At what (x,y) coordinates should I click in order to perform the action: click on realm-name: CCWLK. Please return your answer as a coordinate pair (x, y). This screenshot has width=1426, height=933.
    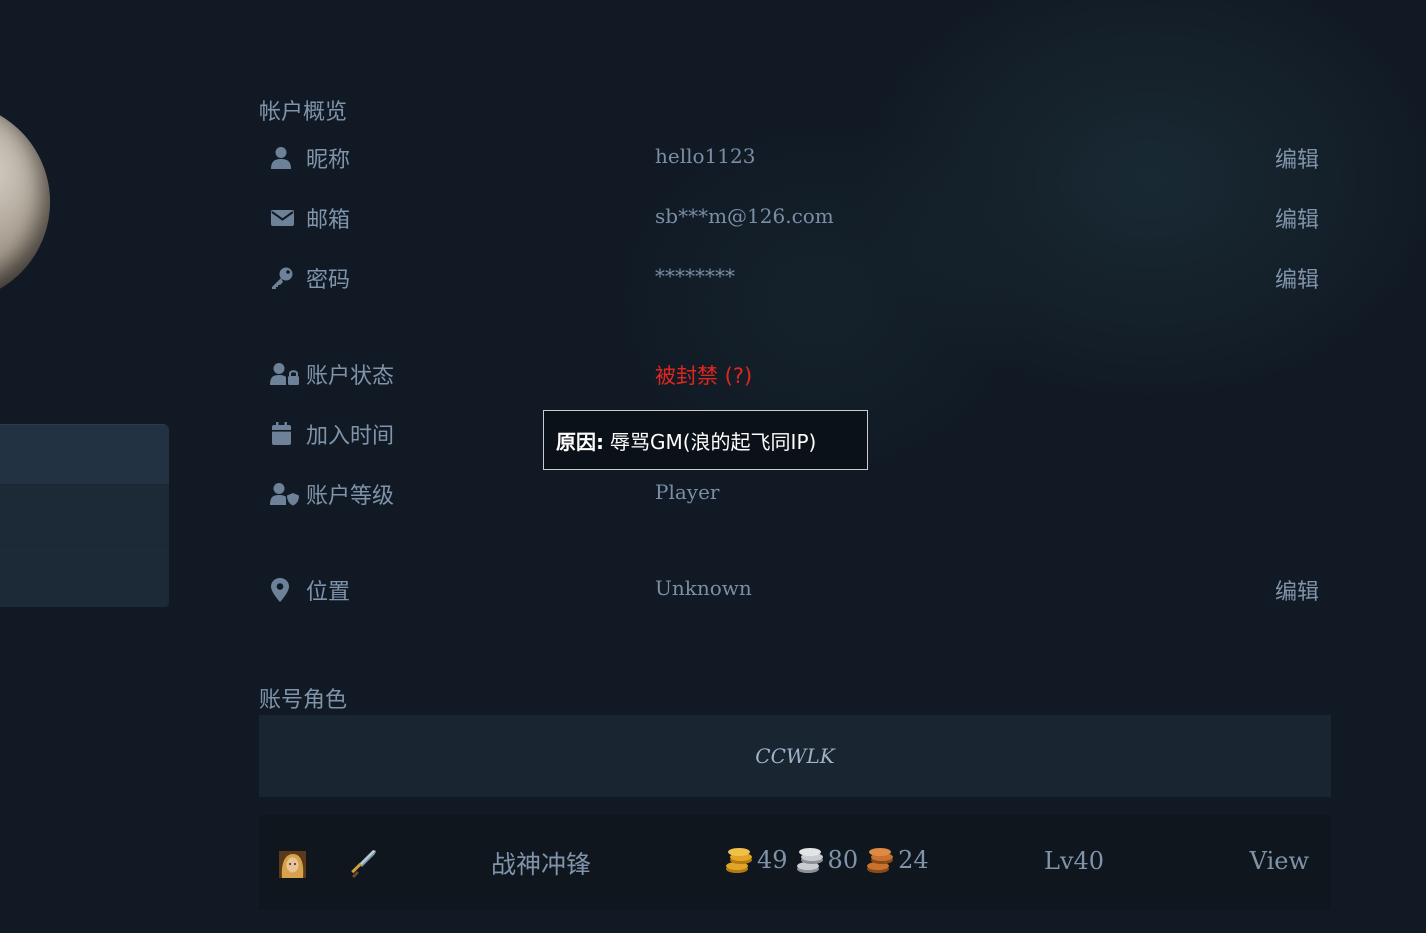
    Looking at the image, I should click on (795, 756).